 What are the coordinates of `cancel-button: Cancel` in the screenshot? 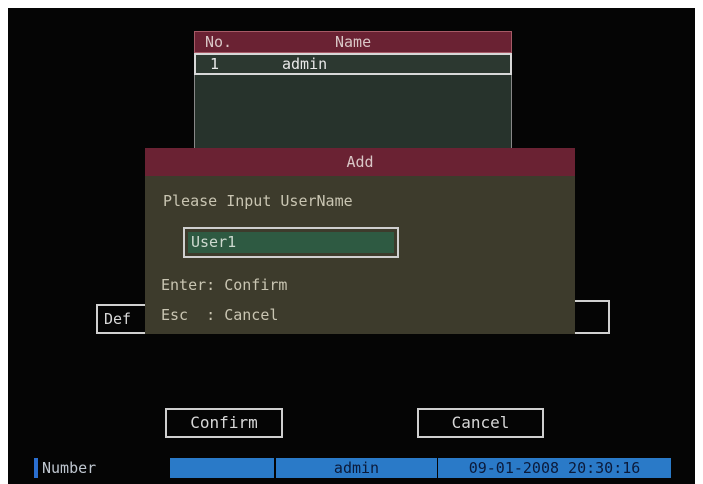 It's located at (480, 423).